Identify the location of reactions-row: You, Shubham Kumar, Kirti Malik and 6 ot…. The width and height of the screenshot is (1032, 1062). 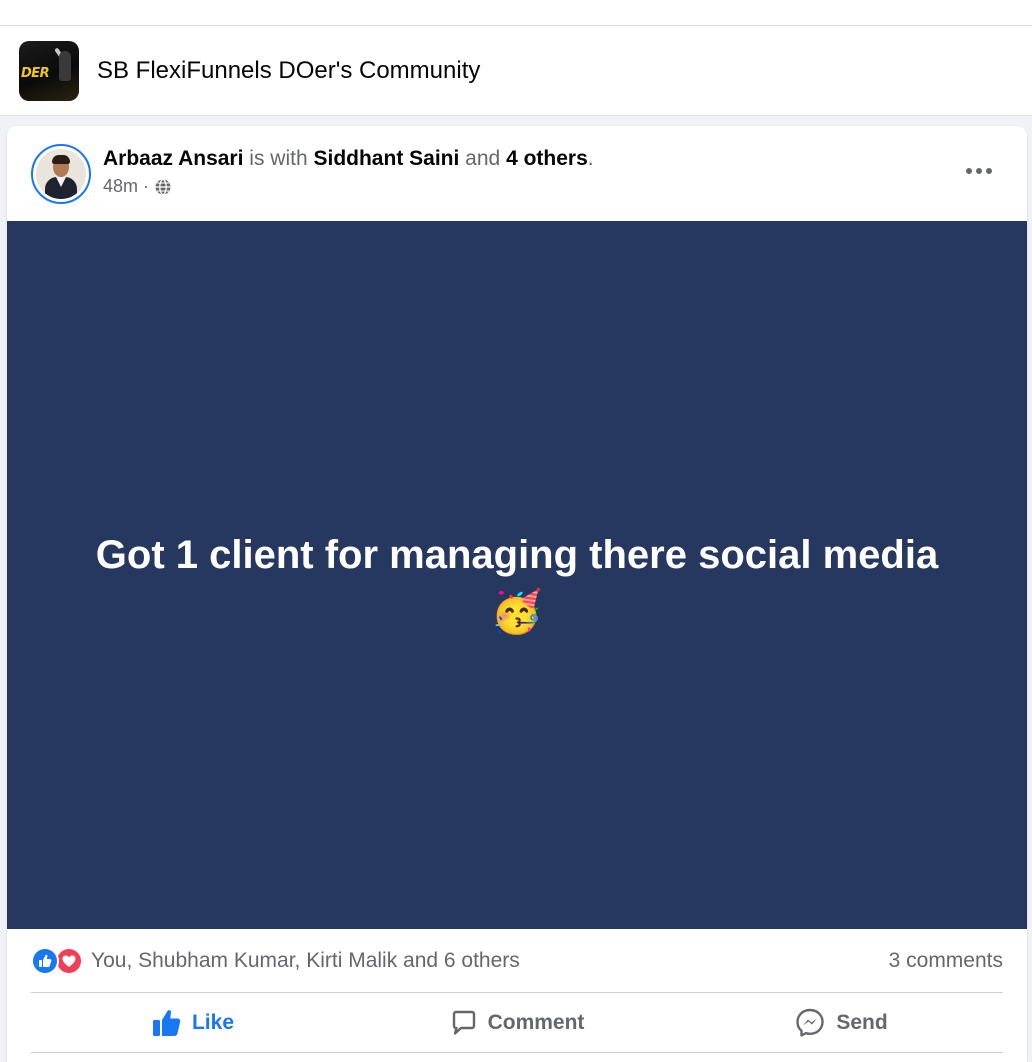
(517, 961).